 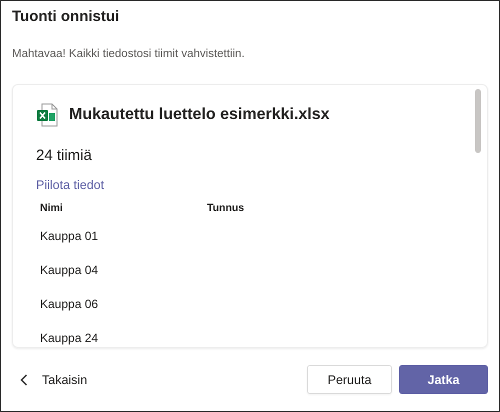 I want to click on back-button: Takaisin, so click(x=54, y=379).